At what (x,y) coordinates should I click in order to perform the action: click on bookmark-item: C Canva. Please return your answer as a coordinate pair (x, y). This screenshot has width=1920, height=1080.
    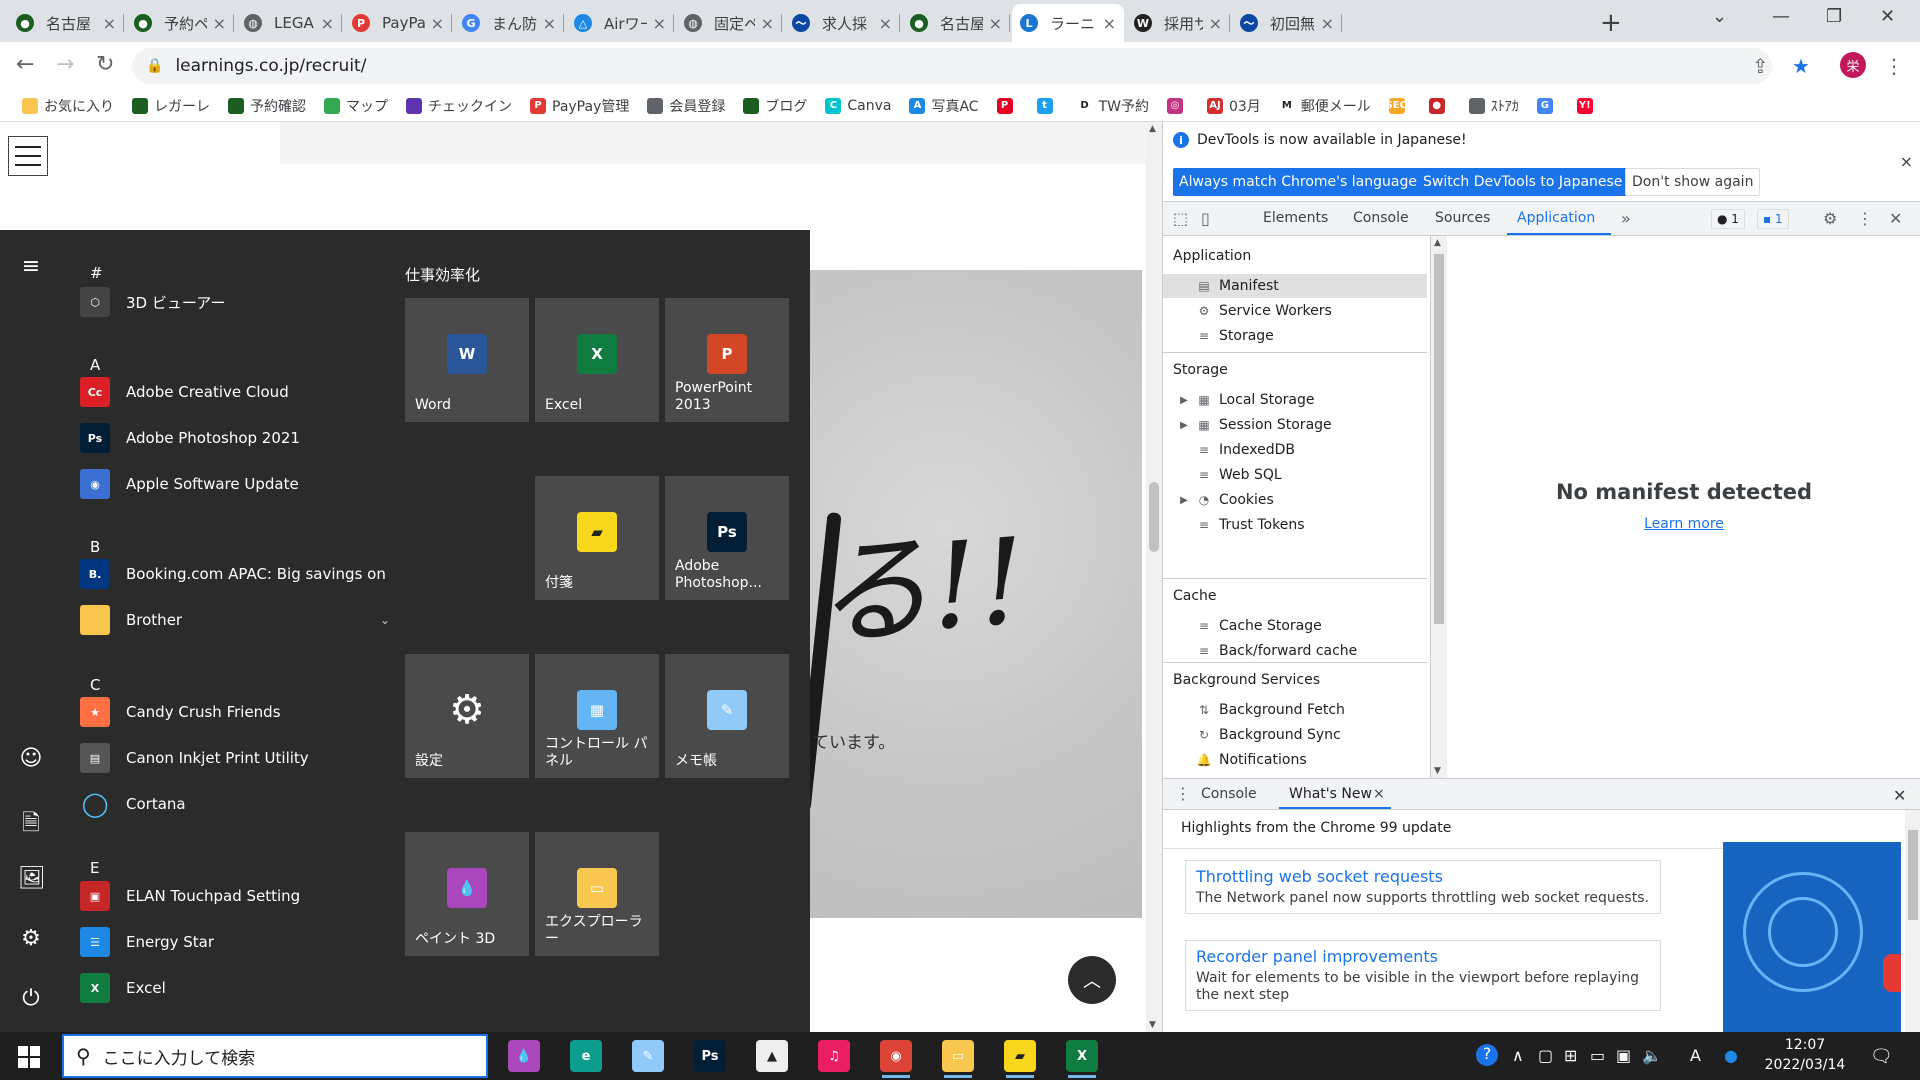
    Looking at the image, I should click on (858, 105).